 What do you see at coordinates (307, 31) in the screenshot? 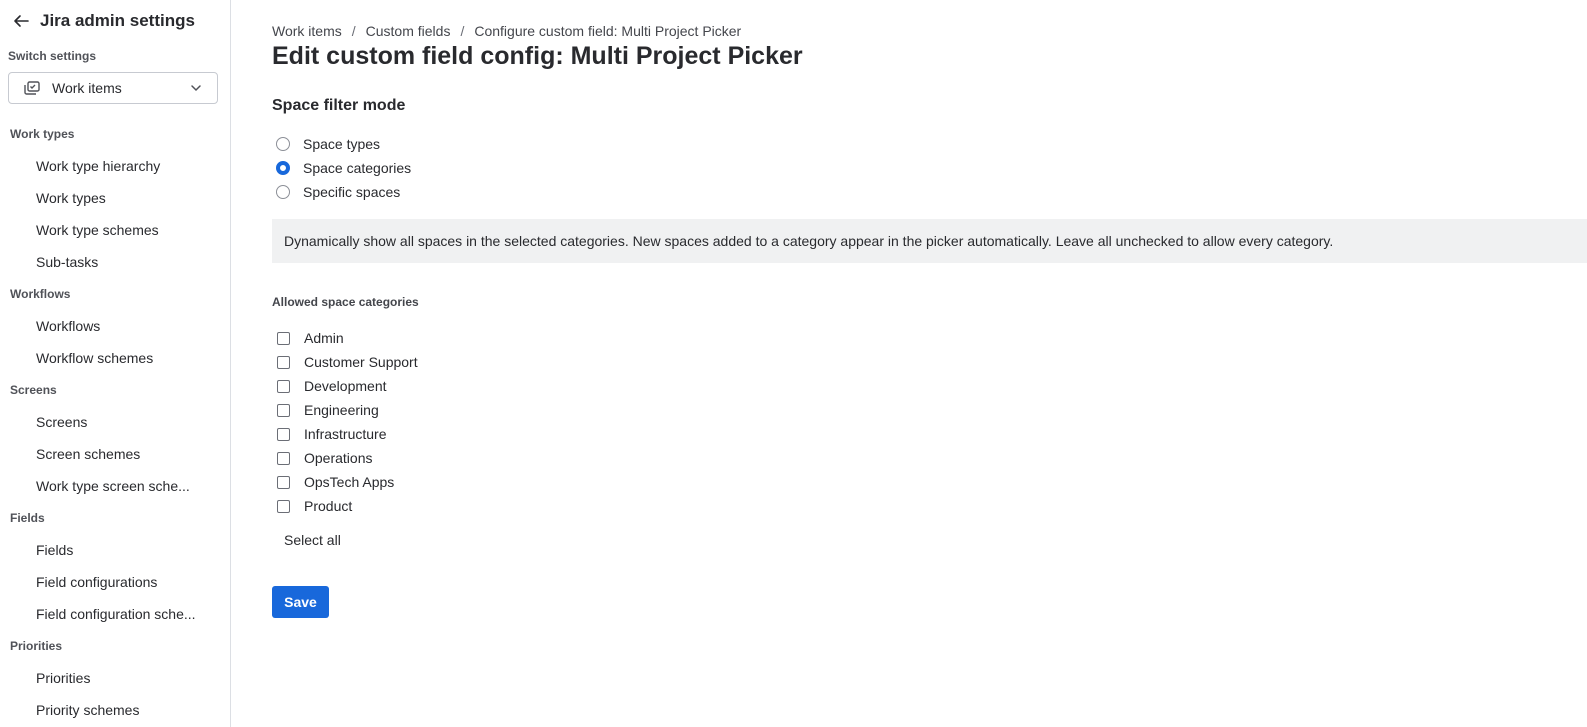
I see `breadcrumb-work-items: Work items` at bounding box center [307, 31].